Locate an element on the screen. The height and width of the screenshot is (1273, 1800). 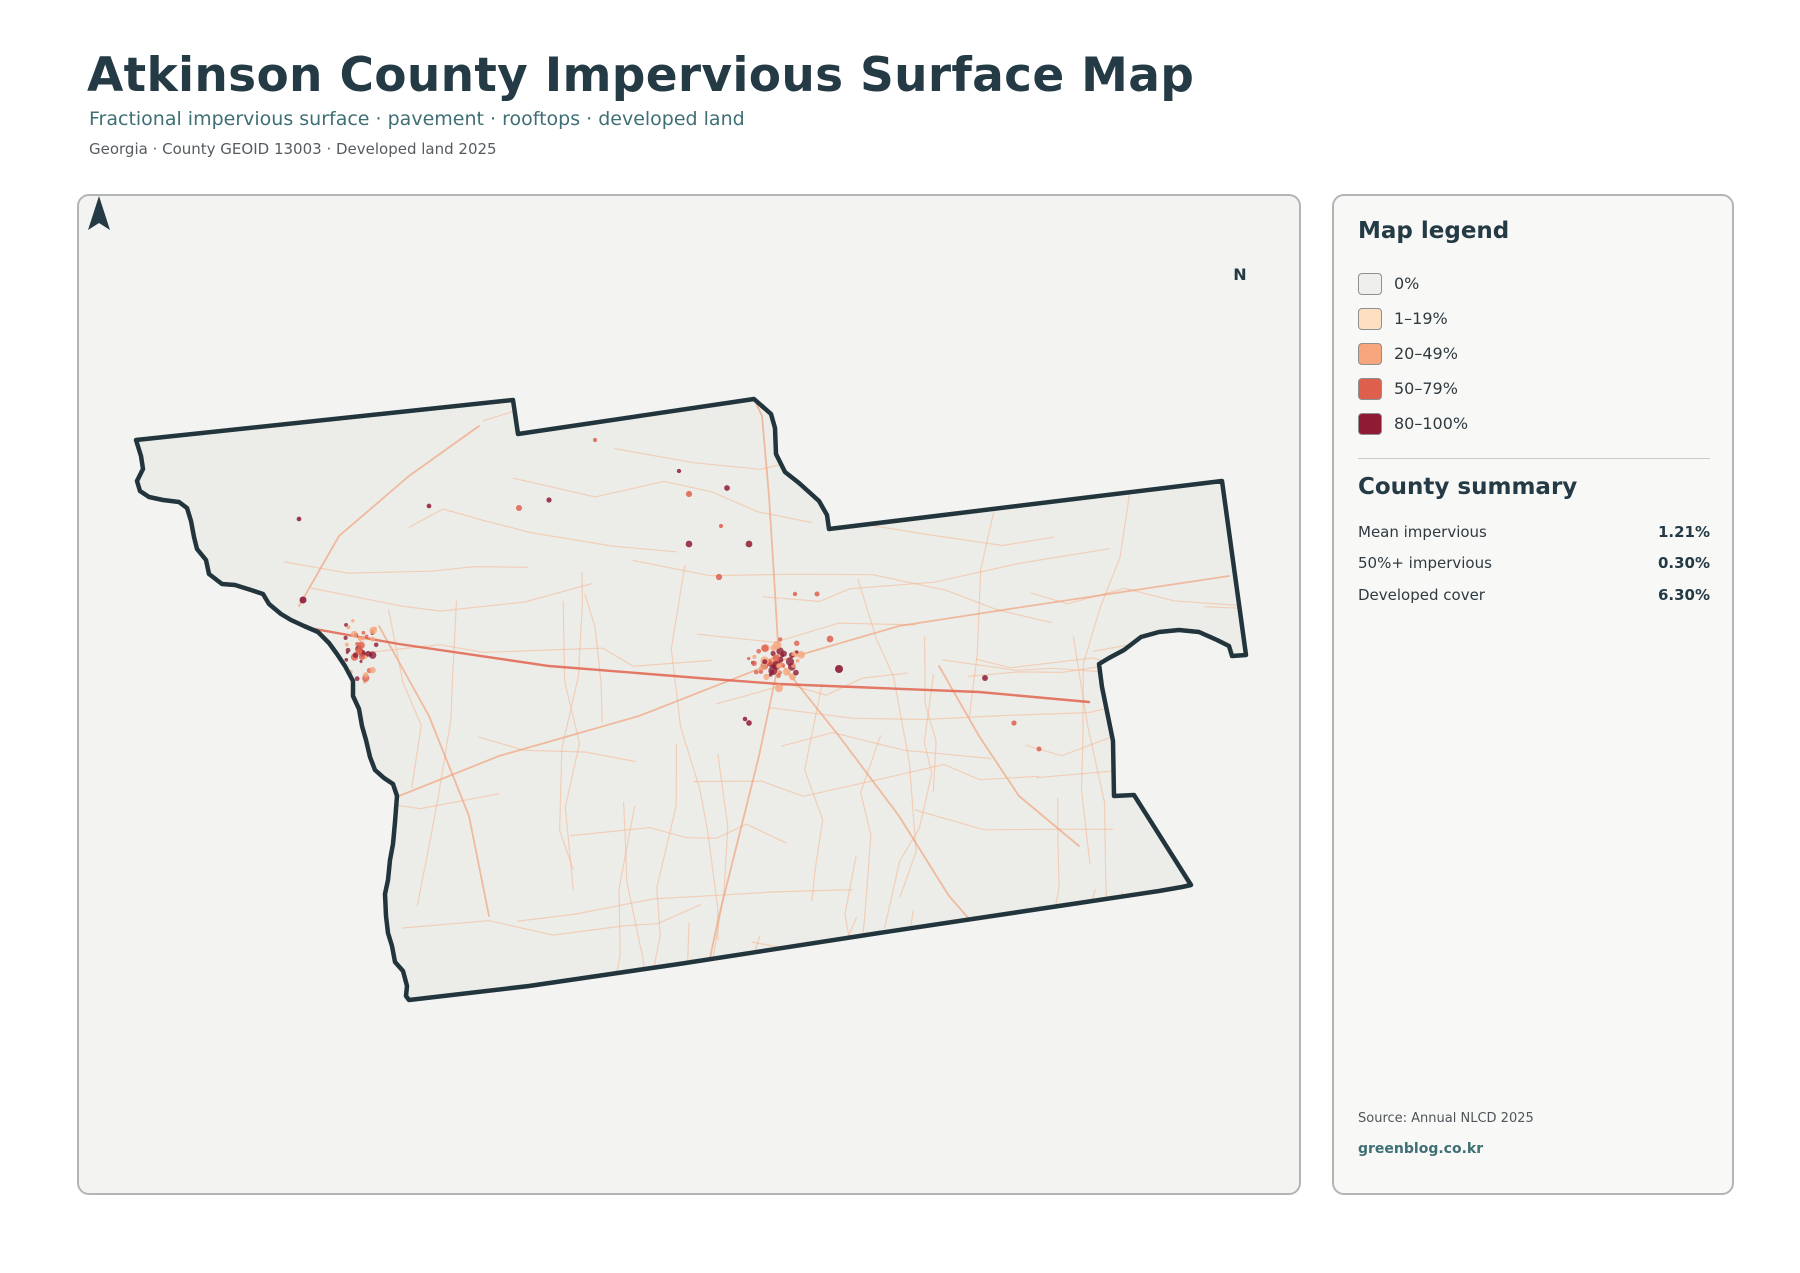
site-credit: greenblog.co.kr is located at coordinates (1421, 1149).